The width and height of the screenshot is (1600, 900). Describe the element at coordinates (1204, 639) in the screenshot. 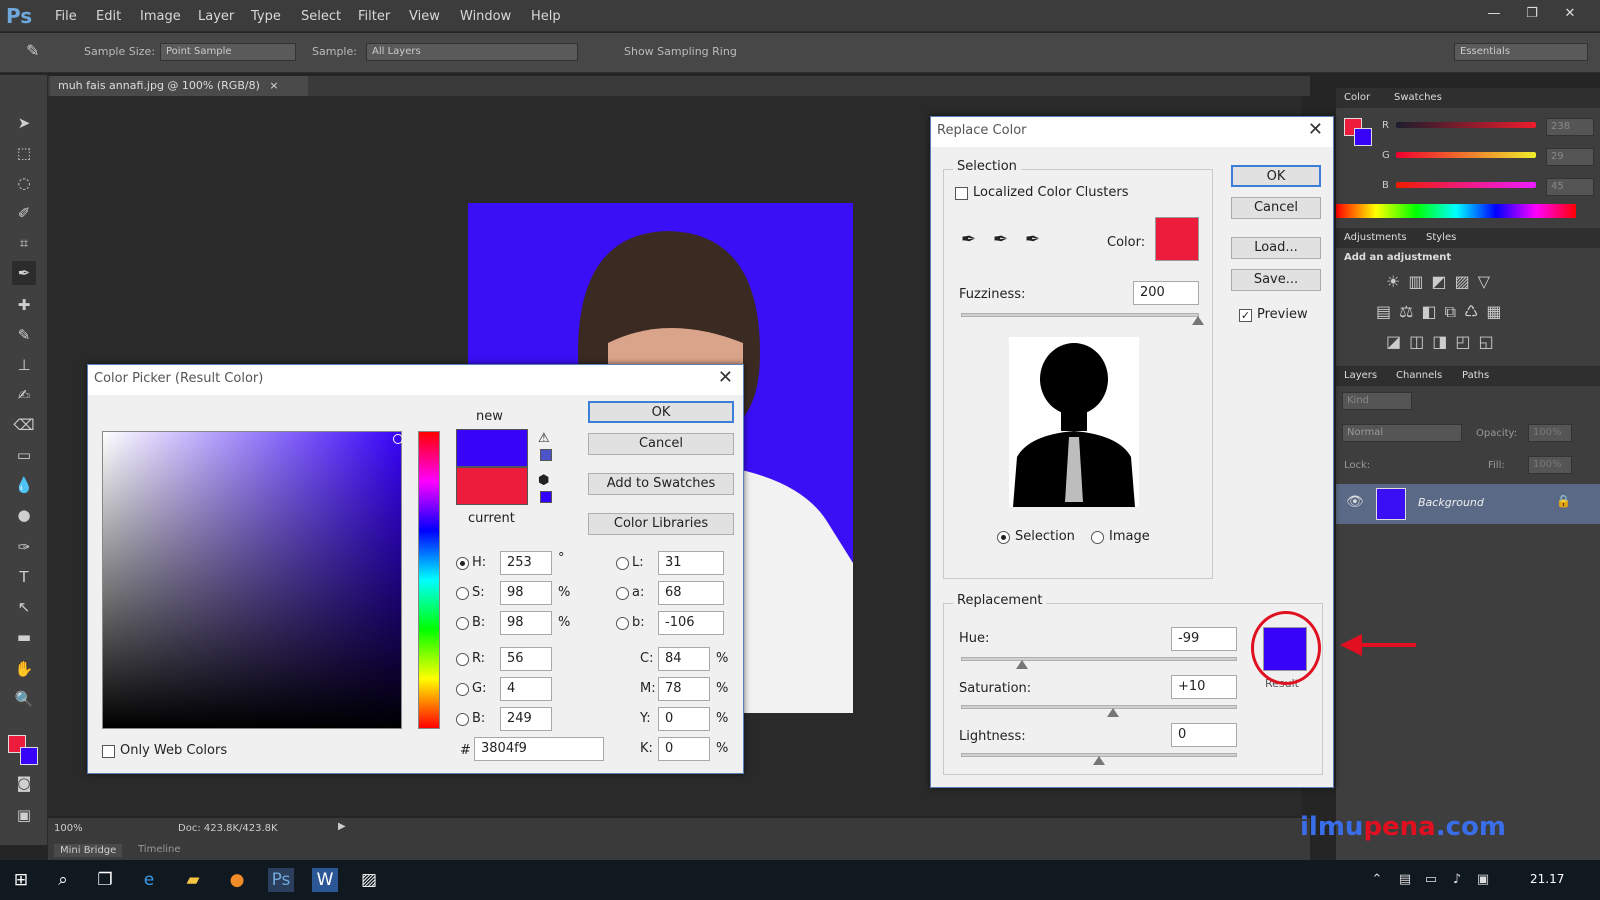

I see `hue-field: -99` at that location.